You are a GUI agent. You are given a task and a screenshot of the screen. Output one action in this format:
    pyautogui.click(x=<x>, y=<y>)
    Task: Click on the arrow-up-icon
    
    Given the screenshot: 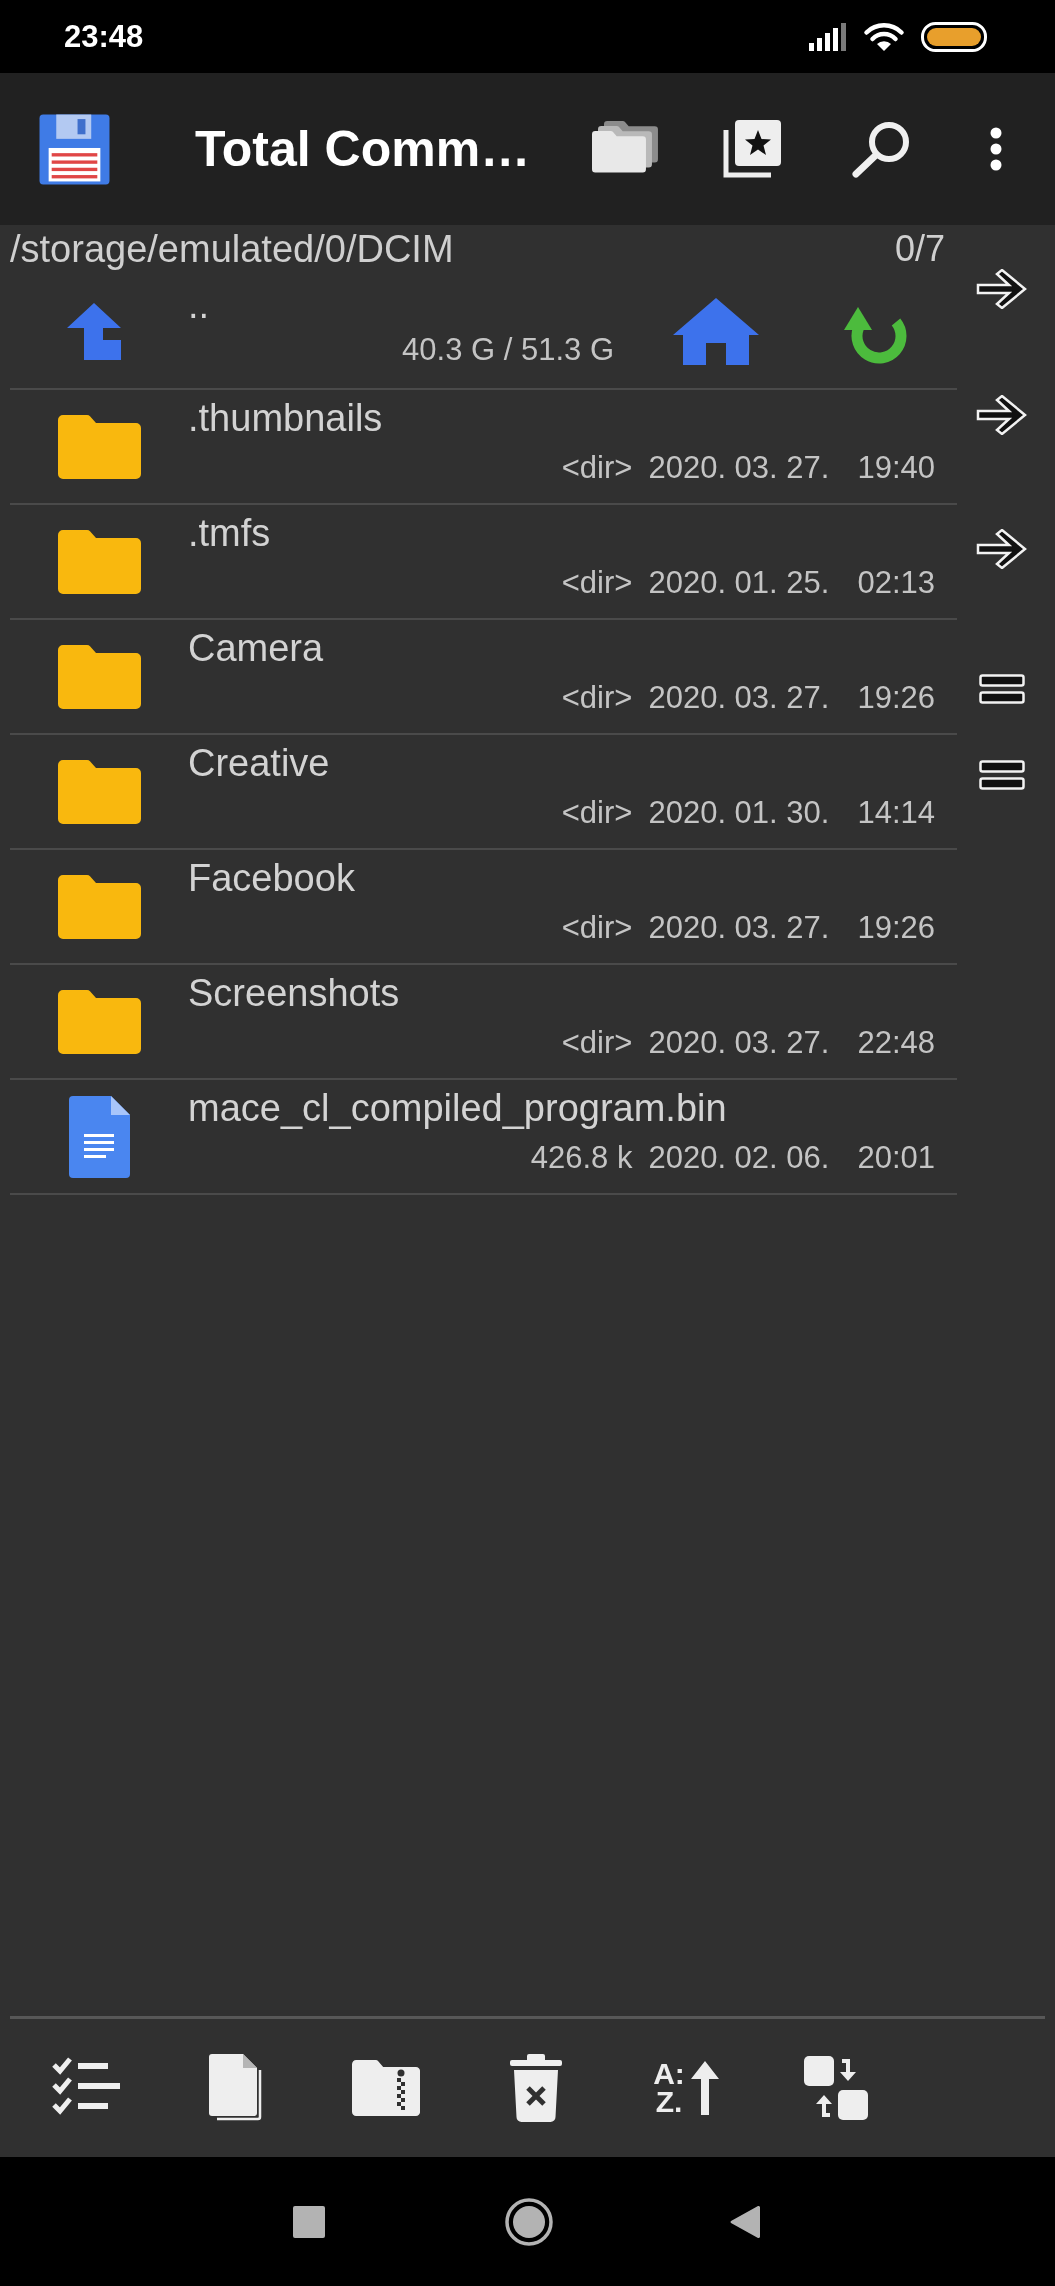 What is the action you would take?
    pyautogui.click(x=704, y=2088)
    